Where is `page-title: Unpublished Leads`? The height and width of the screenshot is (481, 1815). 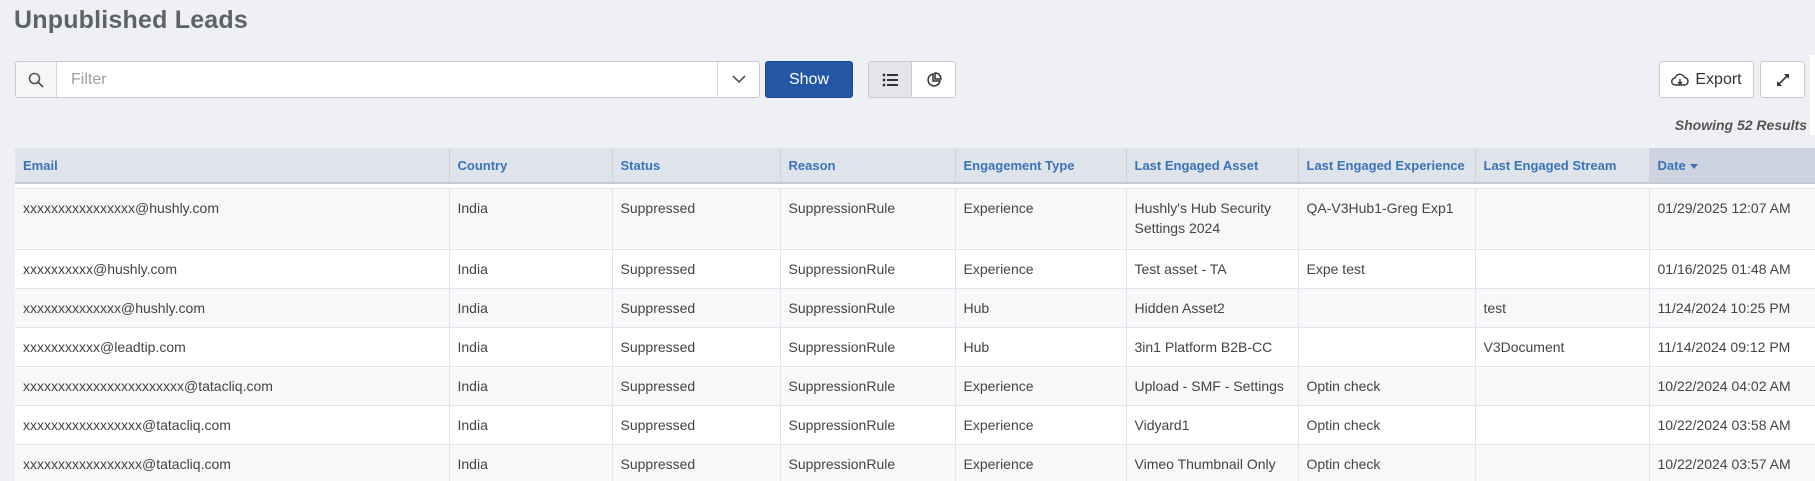
page-title: Unpublished Leads is located at coordinates (131, 20).